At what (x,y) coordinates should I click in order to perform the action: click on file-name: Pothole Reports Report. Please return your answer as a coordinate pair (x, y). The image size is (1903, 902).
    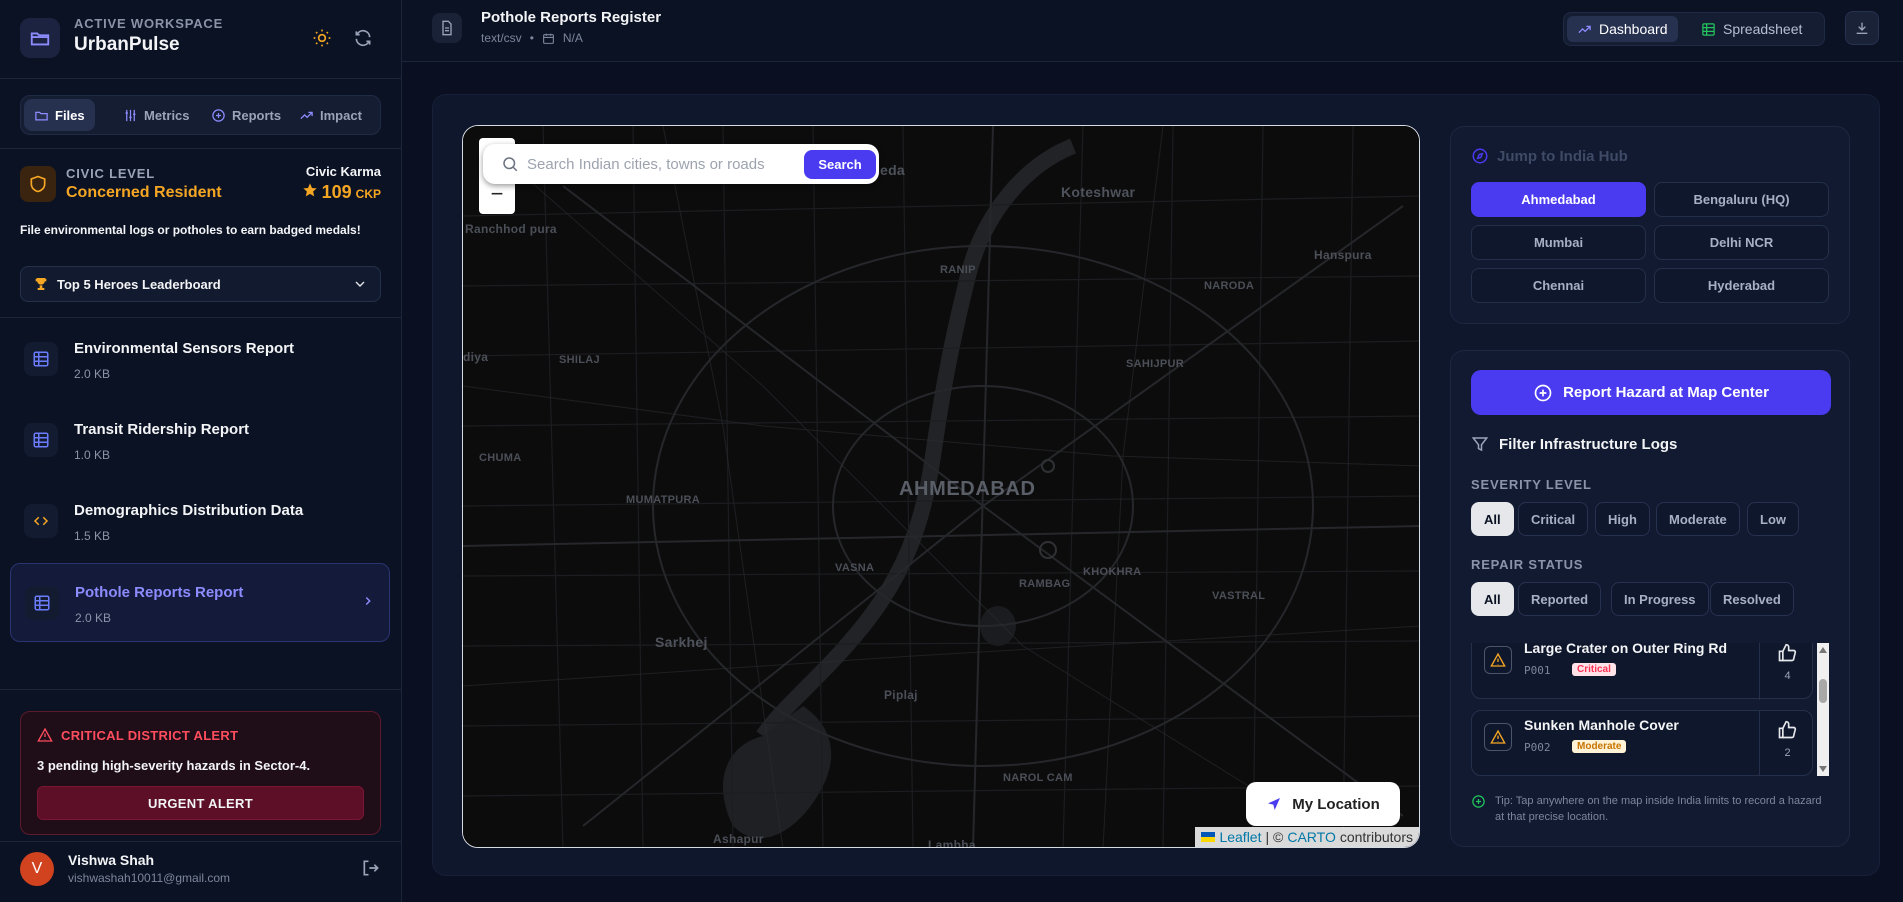
    Looking at the image, I should click on (159, 592).